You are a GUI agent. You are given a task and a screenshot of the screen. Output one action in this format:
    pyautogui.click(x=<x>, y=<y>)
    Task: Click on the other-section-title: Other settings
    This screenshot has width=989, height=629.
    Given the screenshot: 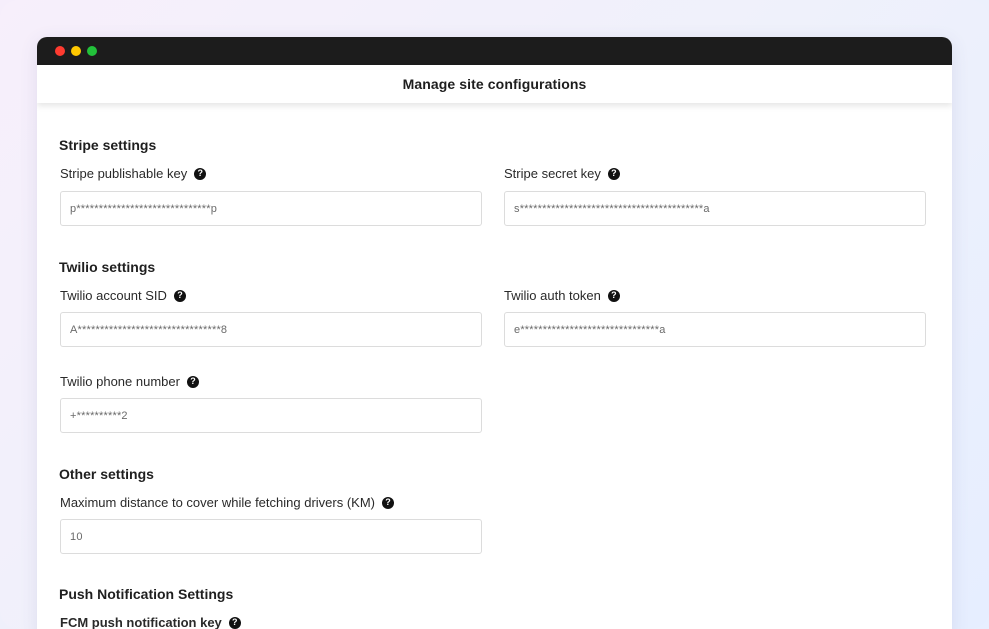 What is the action you would take?
    pyautogui.click(x=106, y=474)
    